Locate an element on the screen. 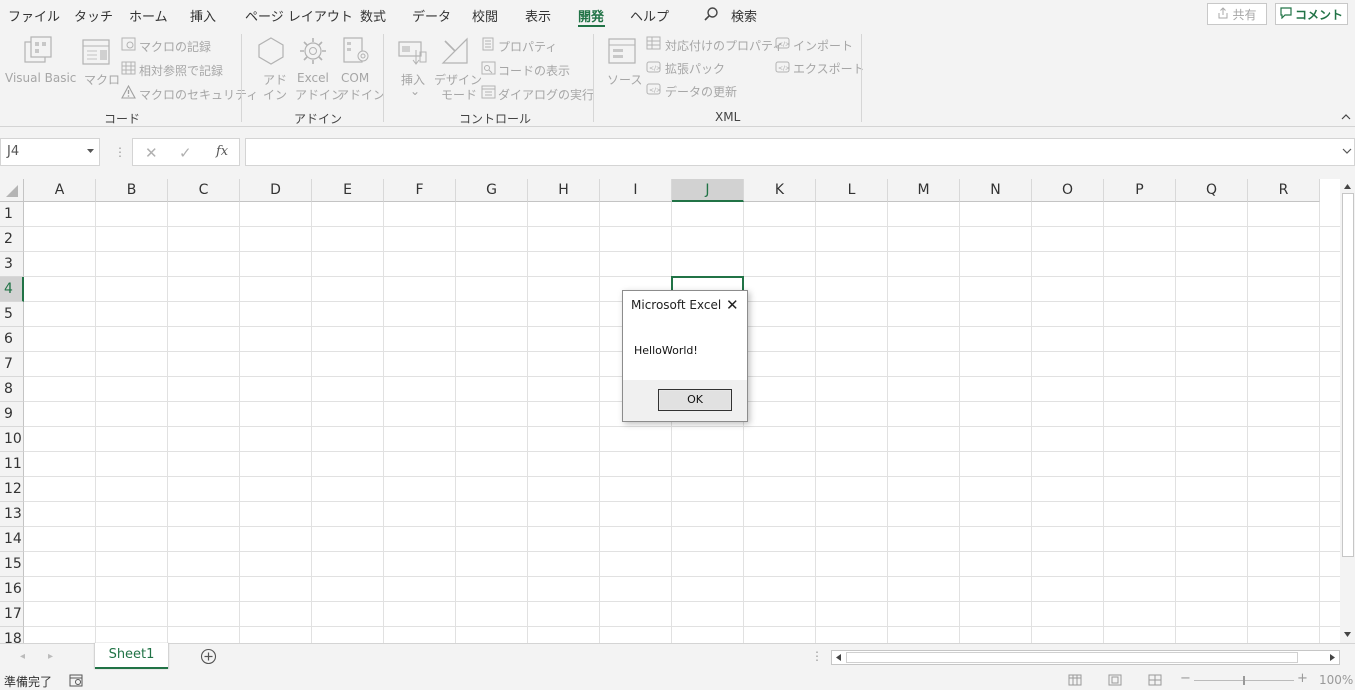 Image resolution: width=1355 pixels, height=690 pixels. column-header-q: Q is located at coordinates (1212, 190).